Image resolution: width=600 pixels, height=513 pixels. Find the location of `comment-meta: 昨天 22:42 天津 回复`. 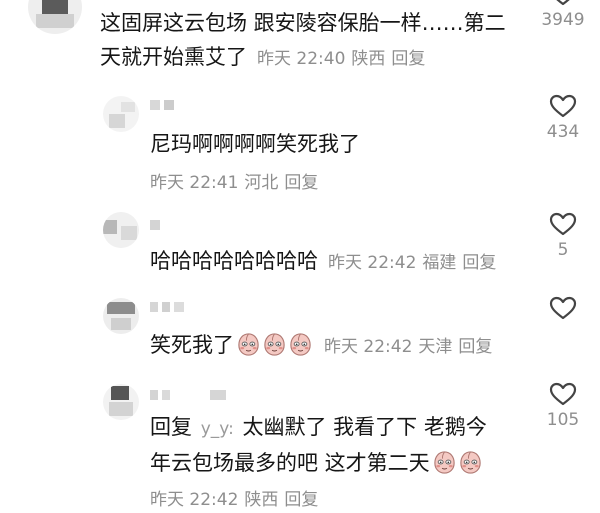

comment-meta: 昨天 22:42 天津 回复 is located at coordinates (411, 347).